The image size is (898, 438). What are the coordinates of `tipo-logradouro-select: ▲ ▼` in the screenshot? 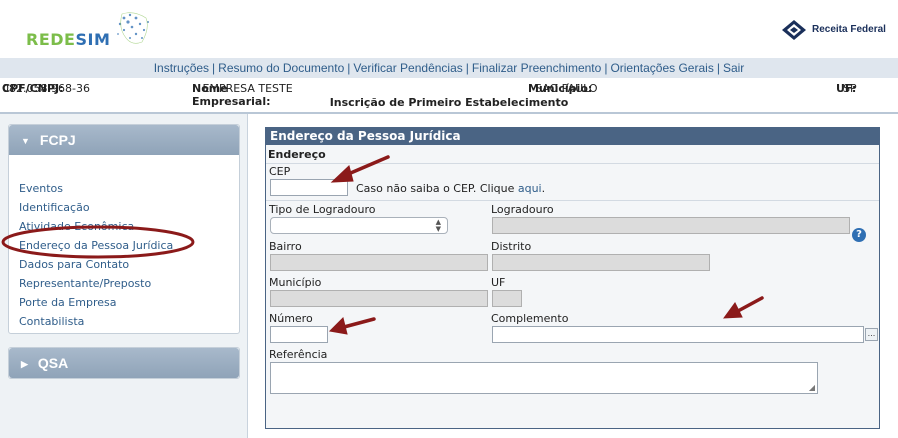 It's located at (359, 225).